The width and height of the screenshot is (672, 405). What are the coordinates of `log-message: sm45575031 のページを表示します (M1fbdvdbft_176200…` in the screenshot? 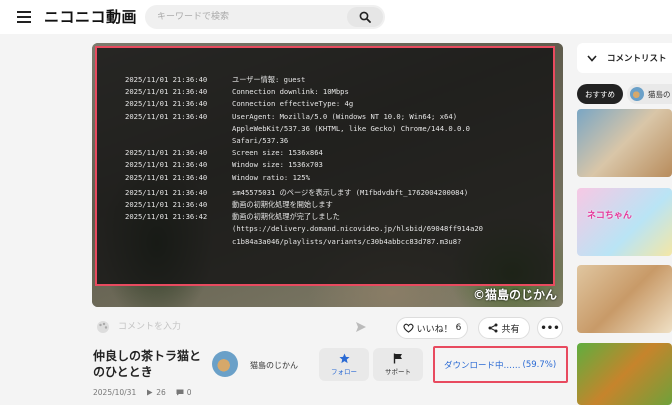 It's located at (350, 192).